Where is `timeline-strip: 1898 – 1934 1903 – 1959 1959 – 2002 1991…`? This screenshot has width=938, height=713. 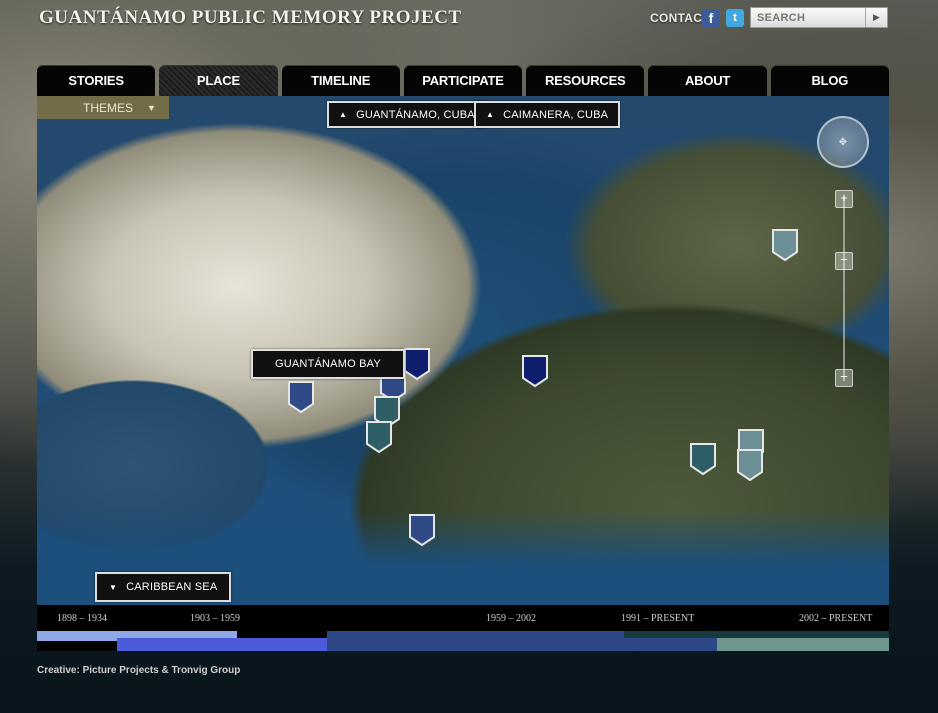
timeline-strip: 1898 – 1934 1903 – 1959 1959 – 2002 1991… is located at coordinates (463, 628).